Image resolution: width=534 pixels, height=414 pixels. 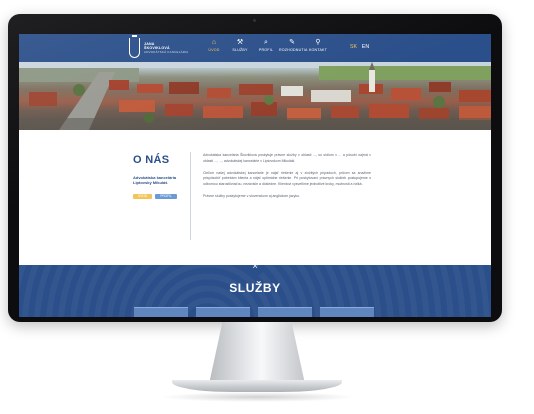 What do you see at coordinates (166, 52) in the screenshot?
I see `logo-line: ADVOKÁTSKÁ KANCELÁRIA` at bounding box center [166, 52].